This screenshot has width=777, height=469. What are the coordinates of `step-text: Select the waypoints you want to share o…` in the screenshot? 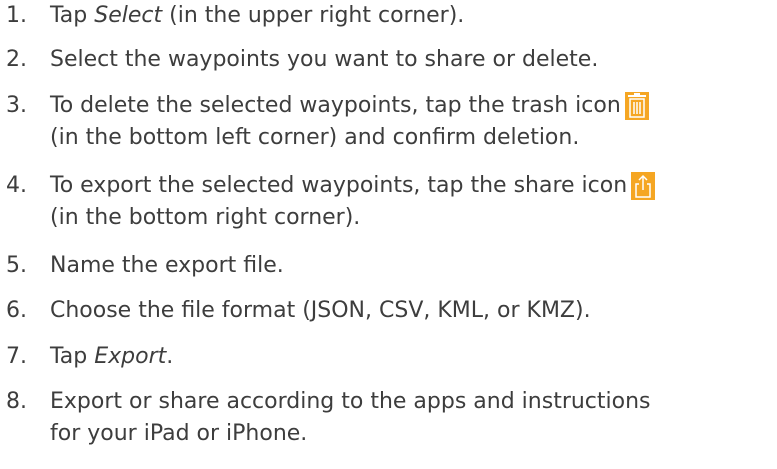 It's located at (324, 59).